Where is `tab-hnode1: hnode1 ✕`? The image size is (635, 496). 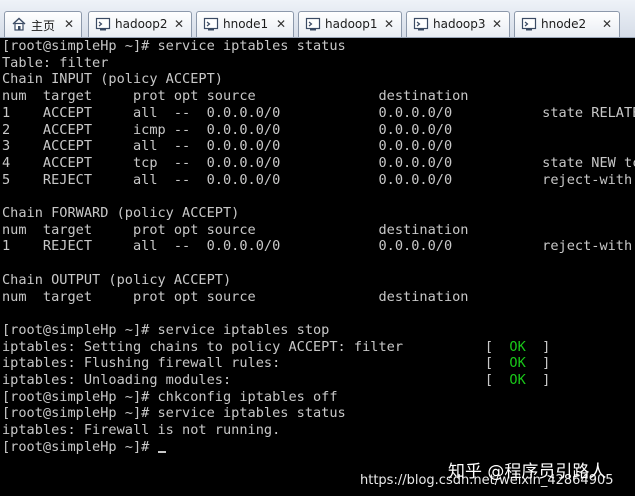
tab-hnode1: hnode1 ✕ is located at coordinates (245, 24).